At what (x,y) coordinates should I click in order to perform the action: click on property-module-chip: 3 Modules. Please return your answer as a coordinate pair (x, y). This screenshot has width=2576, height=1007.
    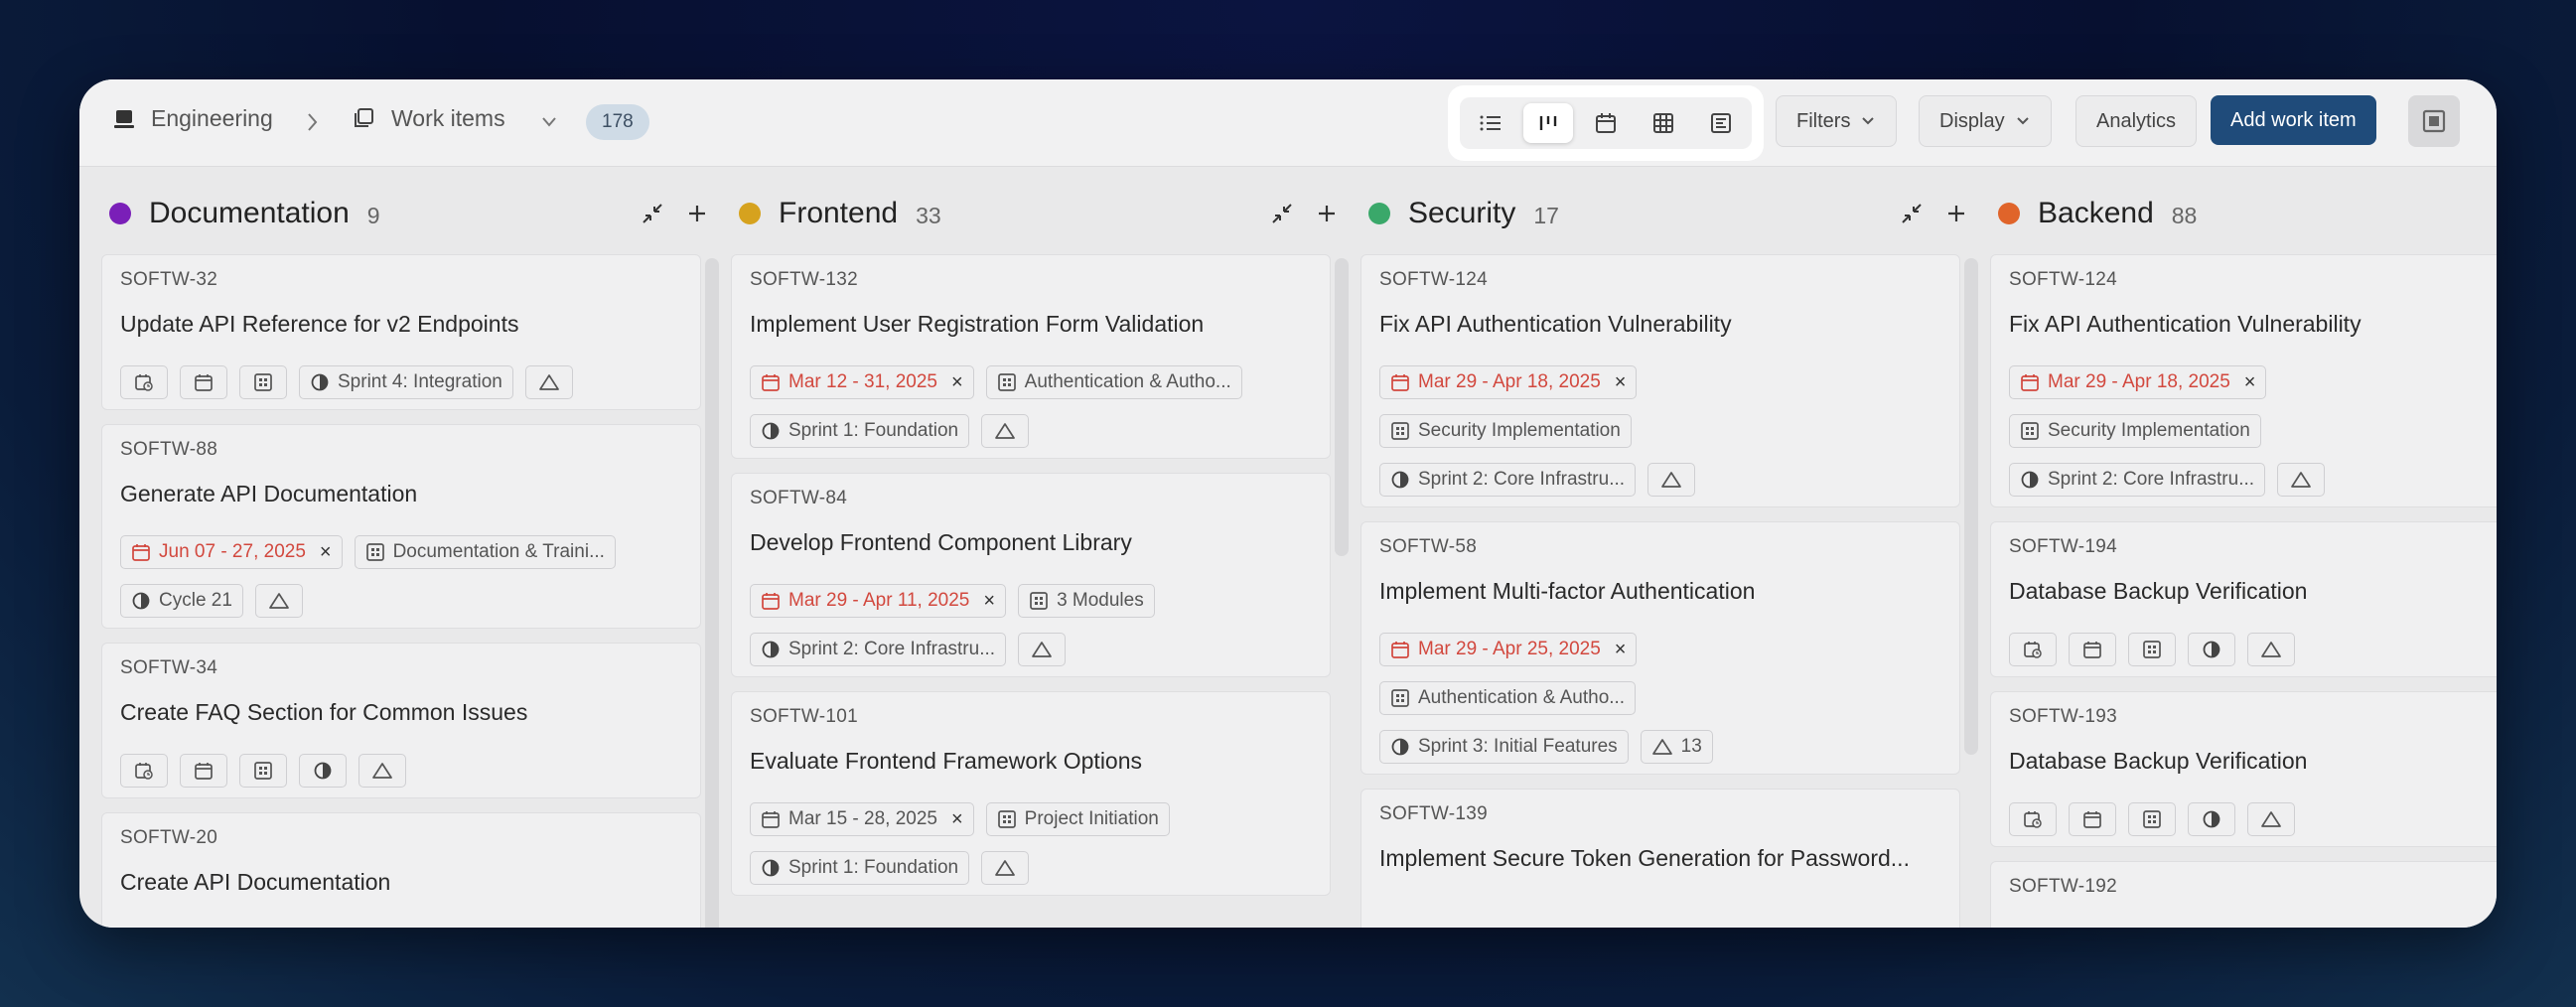
    Looking at the image, I should click on (1087, 601).